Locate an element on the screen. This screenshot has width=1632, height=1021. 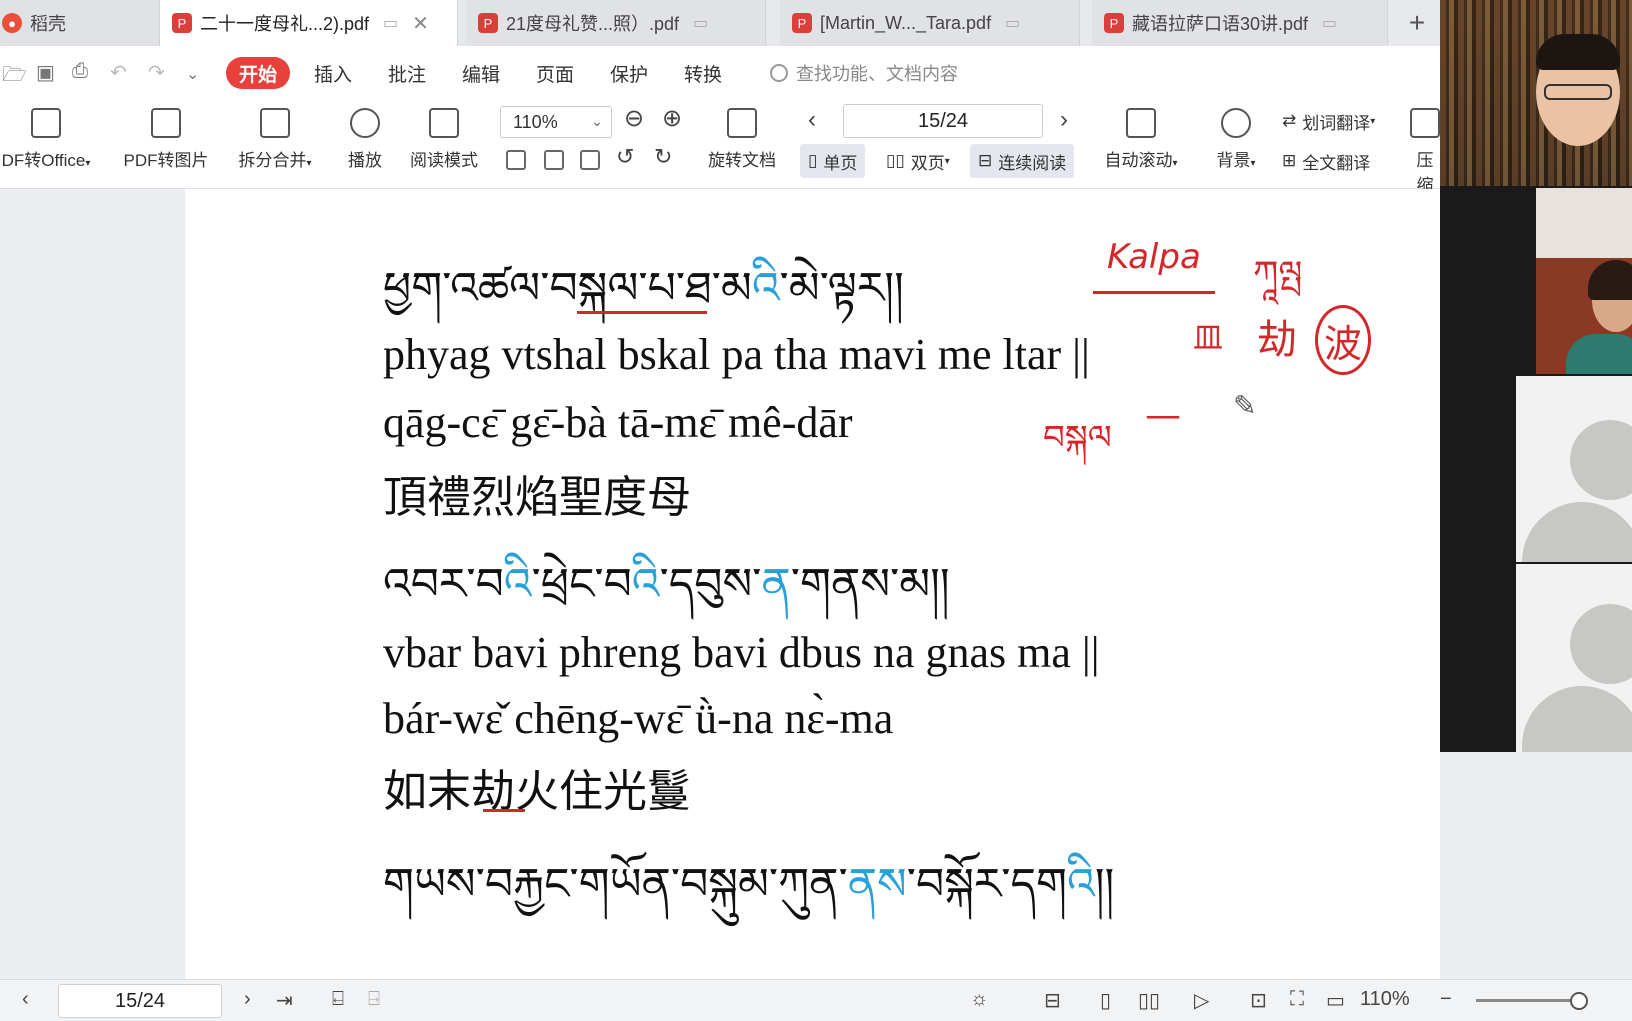
text-segment: qāg-cɛ̄ gɛ̄-bà tā-mɛ̄ mê-dār is located at coordinates (618, 422).